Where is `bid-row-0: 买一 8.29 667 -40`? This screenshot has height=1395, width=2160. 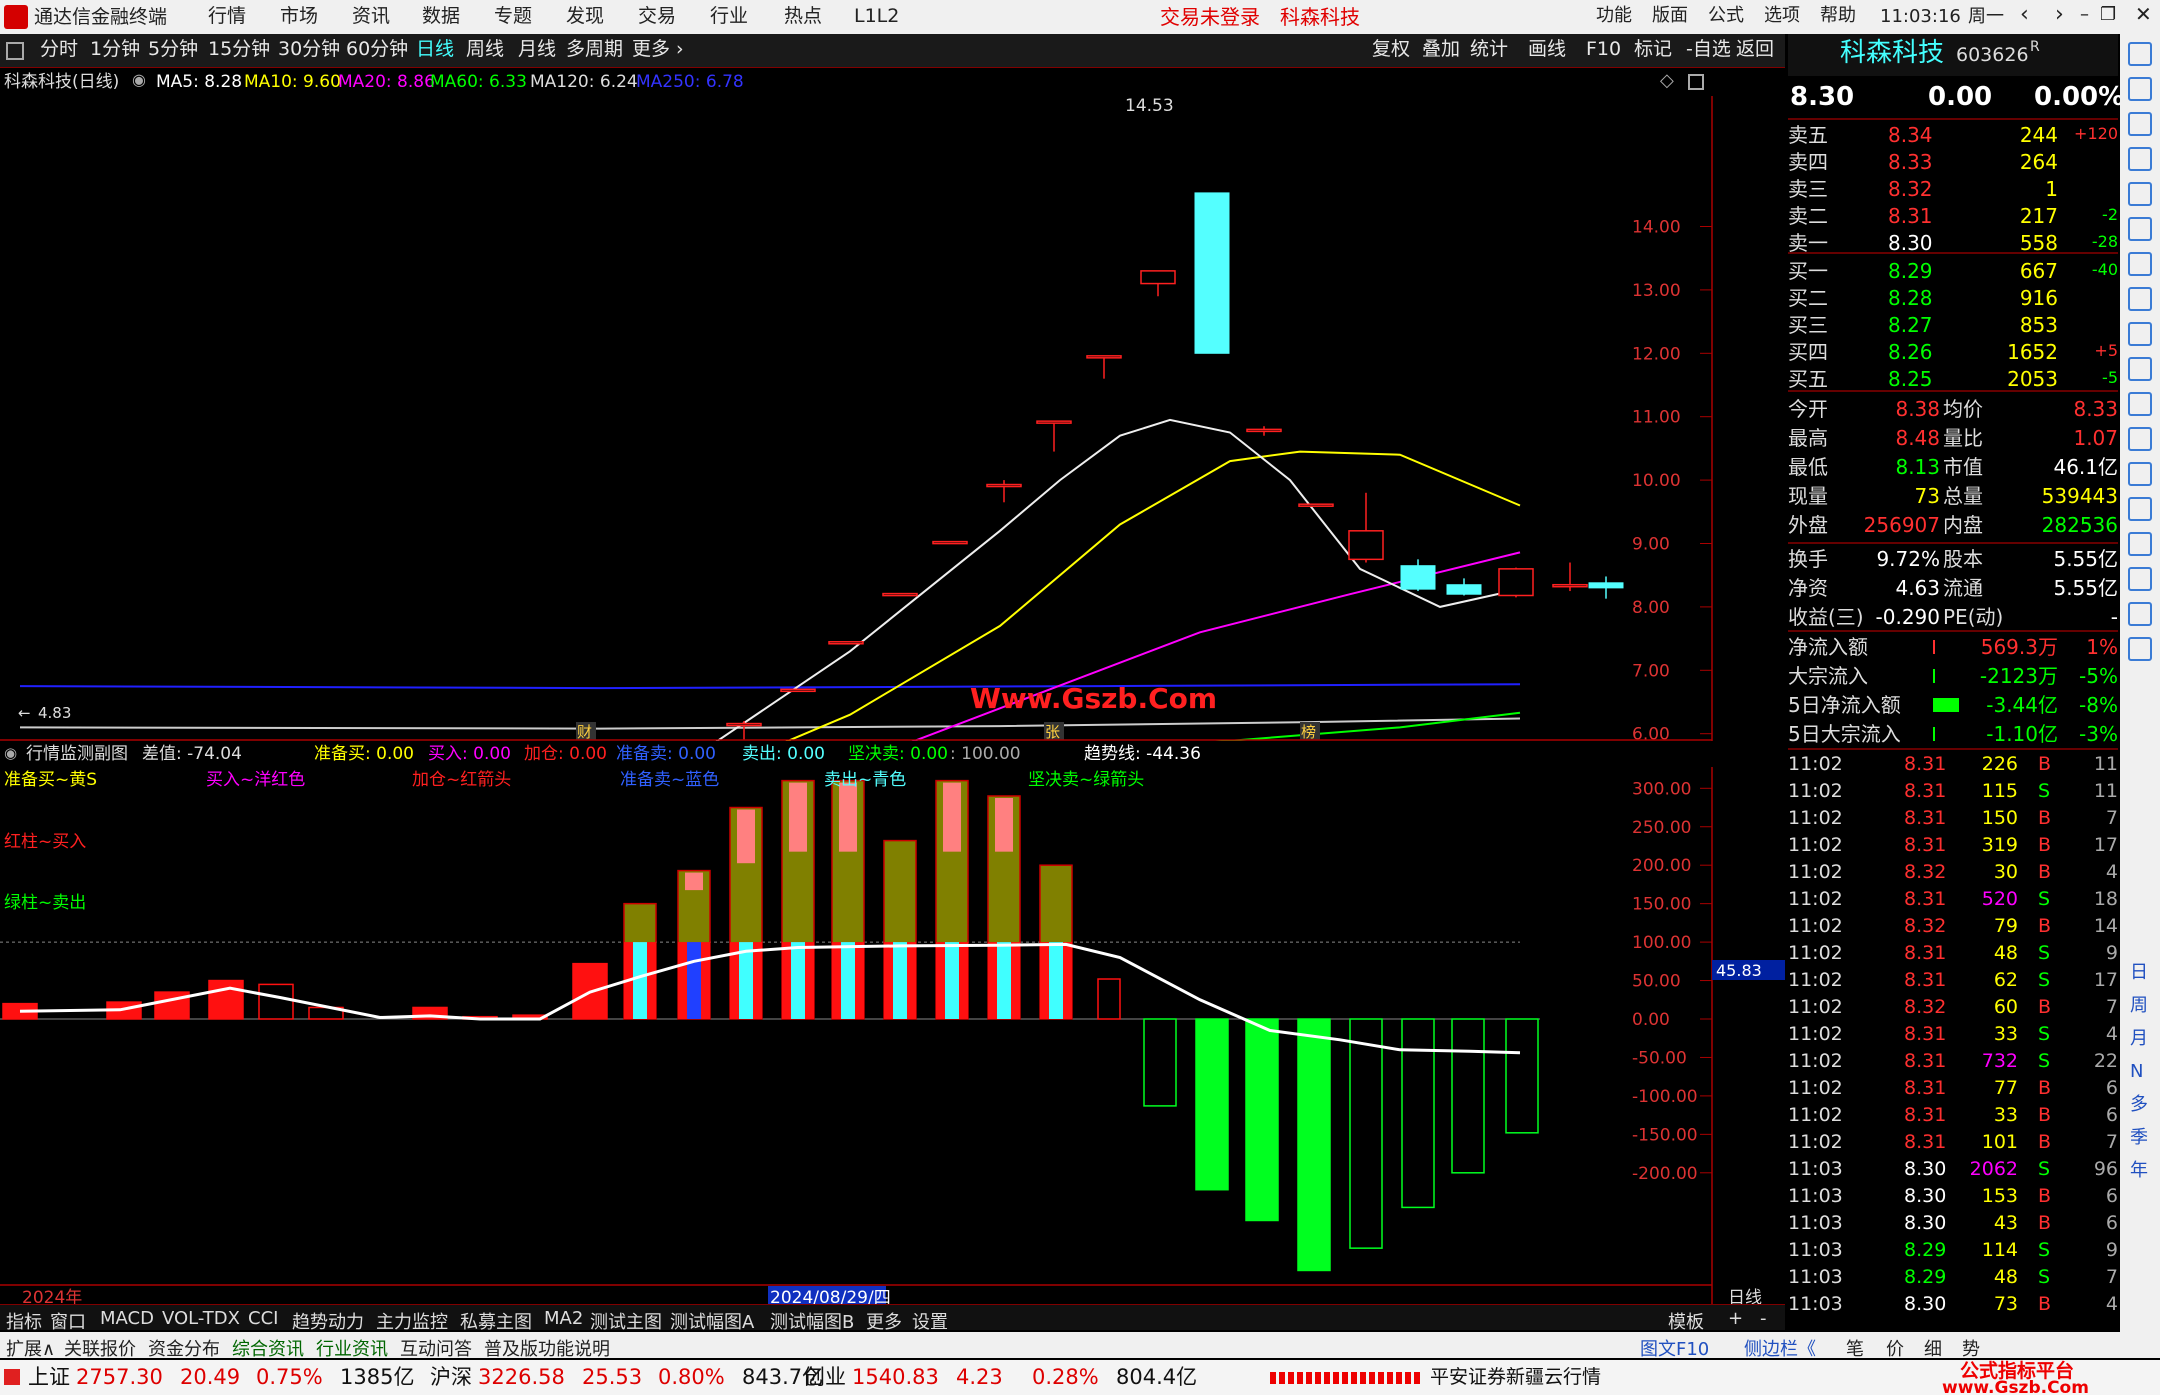 bid-row-0: 买一 8.29 667 -40 is located at coordinates (1953, 271).